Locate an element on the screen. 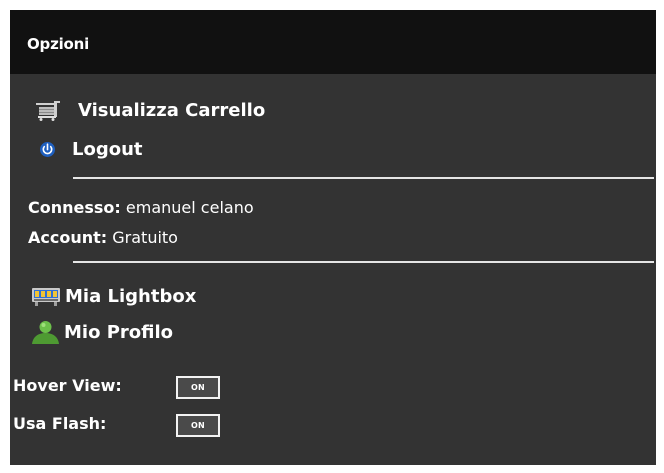  hover-view-label: Hover View: is located at coordinates (67, 385).